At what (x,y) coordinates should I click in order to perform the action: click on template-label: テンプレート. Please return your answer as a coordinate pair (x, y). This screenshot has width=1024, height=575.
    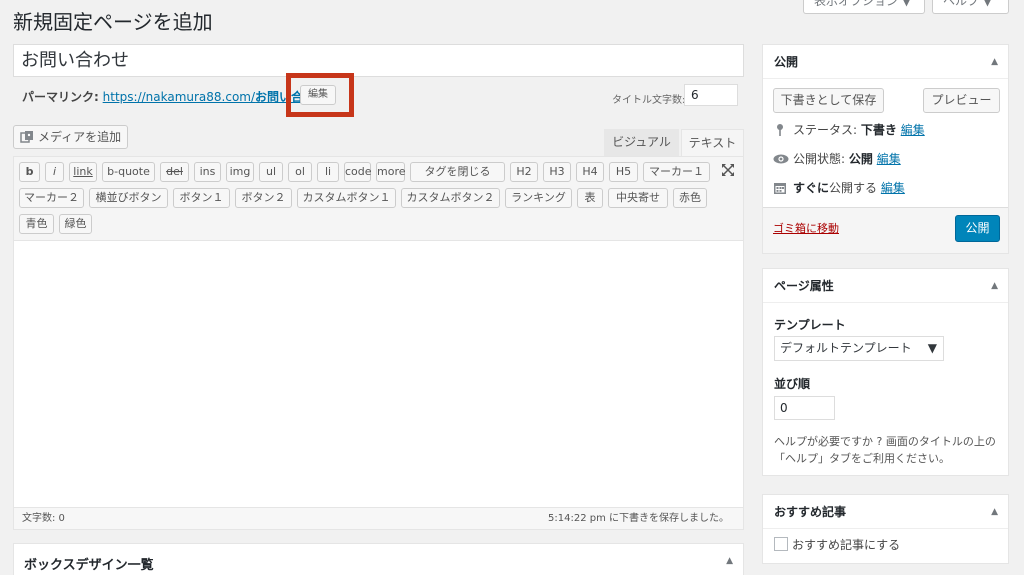
    Looking at the image, I should click on (810, 325).